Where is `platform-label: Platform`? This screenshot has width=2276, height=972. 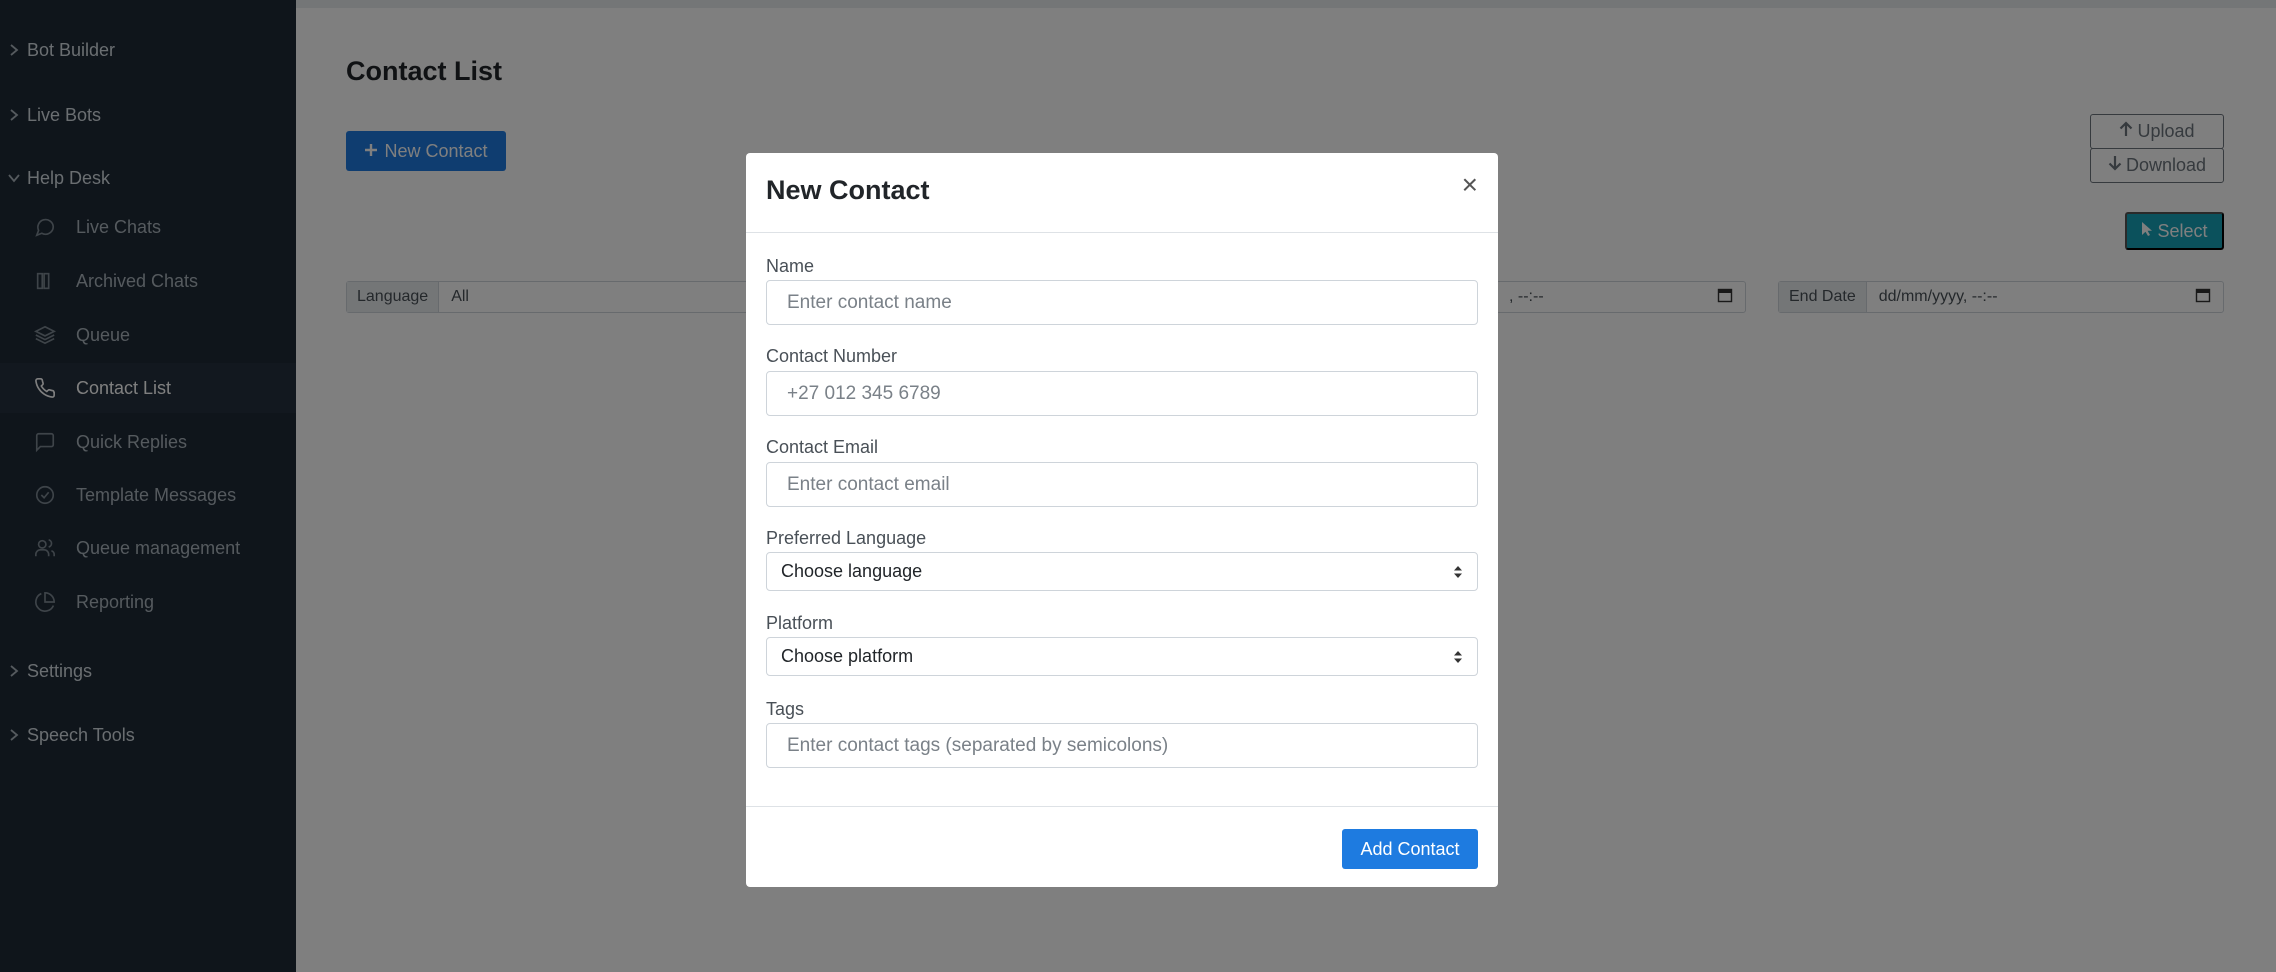 platform-label: Platform is located at coordinates (800, 623).